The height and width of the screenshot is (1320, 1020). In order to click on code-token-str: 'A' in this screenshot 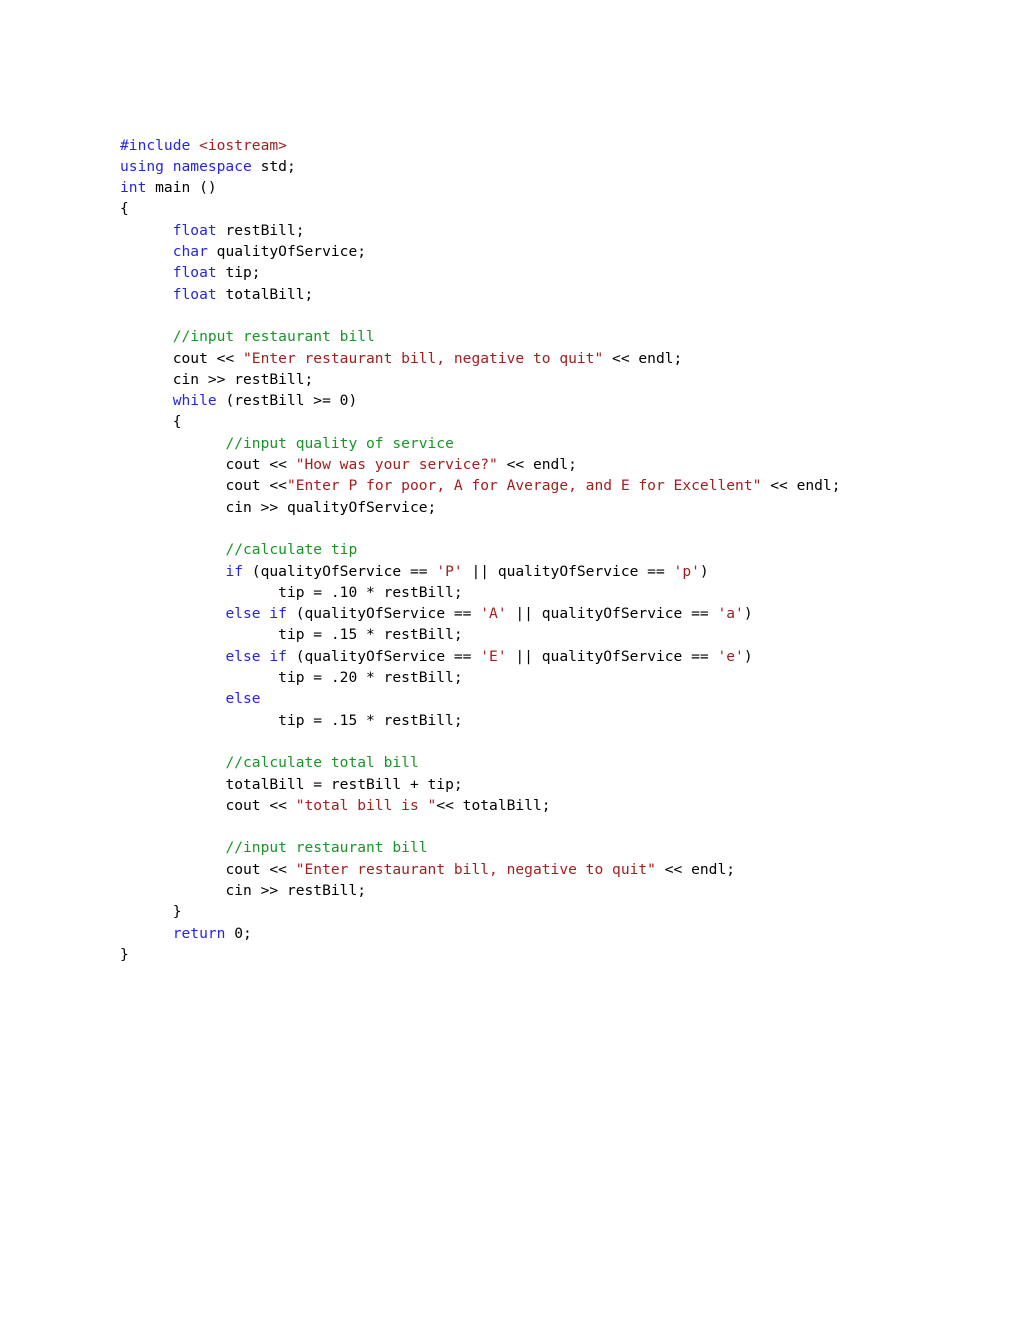, I will do `click(493, 614)`.